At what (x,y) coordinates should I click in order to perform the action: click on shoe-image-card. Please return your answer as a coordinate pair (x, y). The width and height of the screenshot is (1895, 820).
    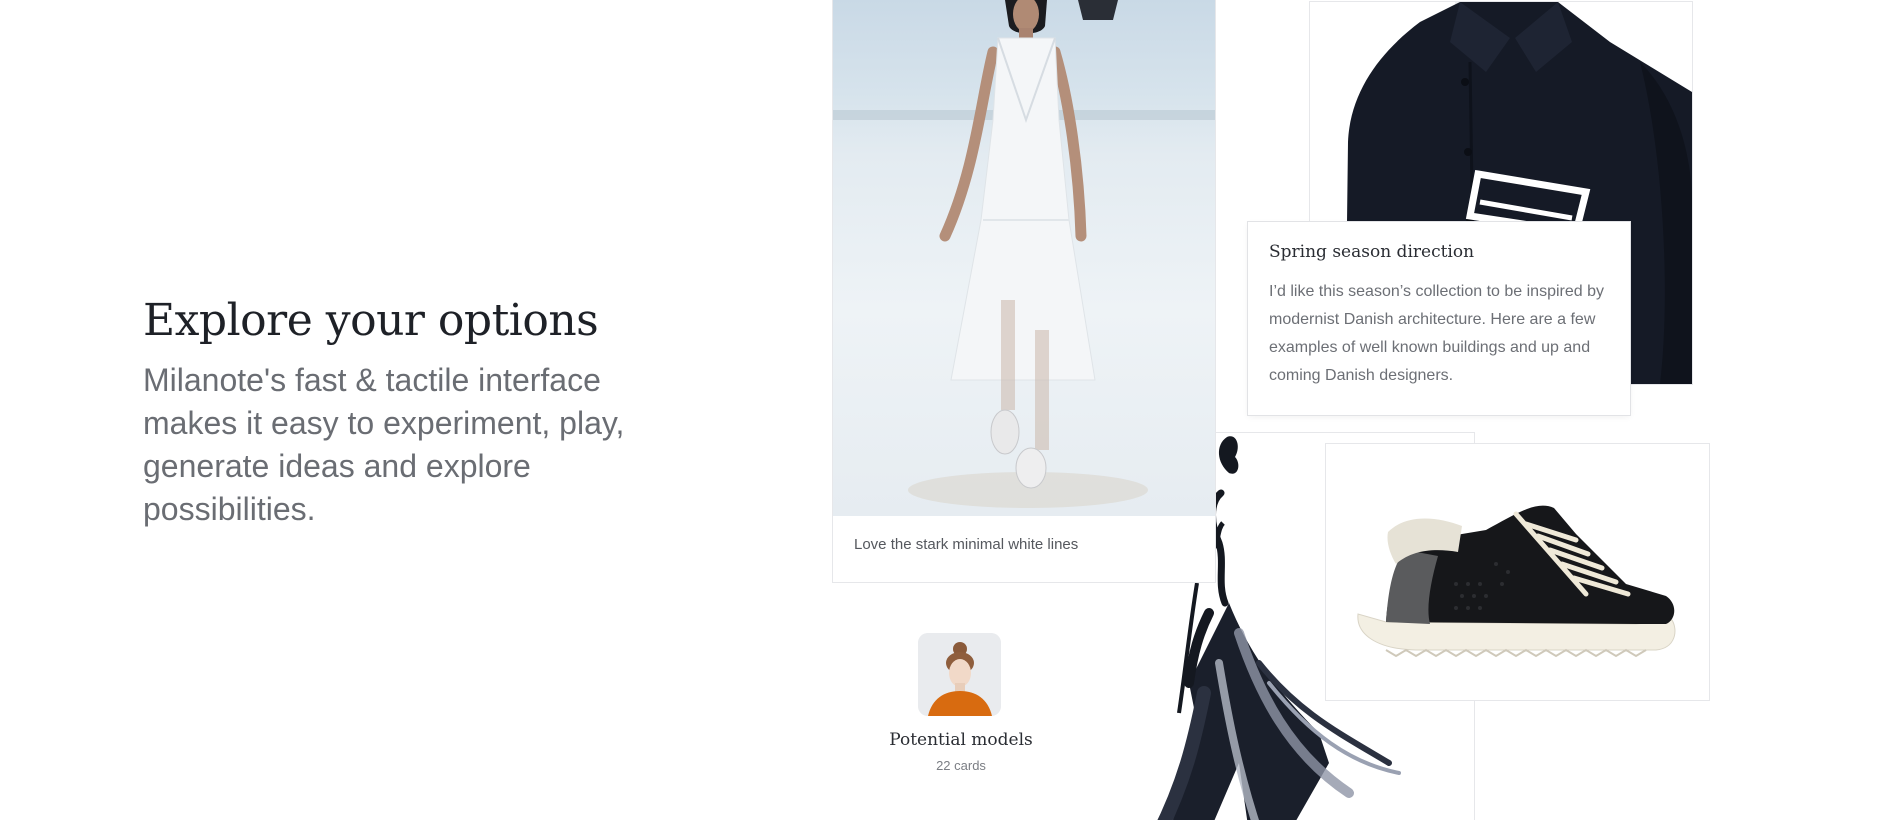
    Looking at the image, I should click on (1517, 572).